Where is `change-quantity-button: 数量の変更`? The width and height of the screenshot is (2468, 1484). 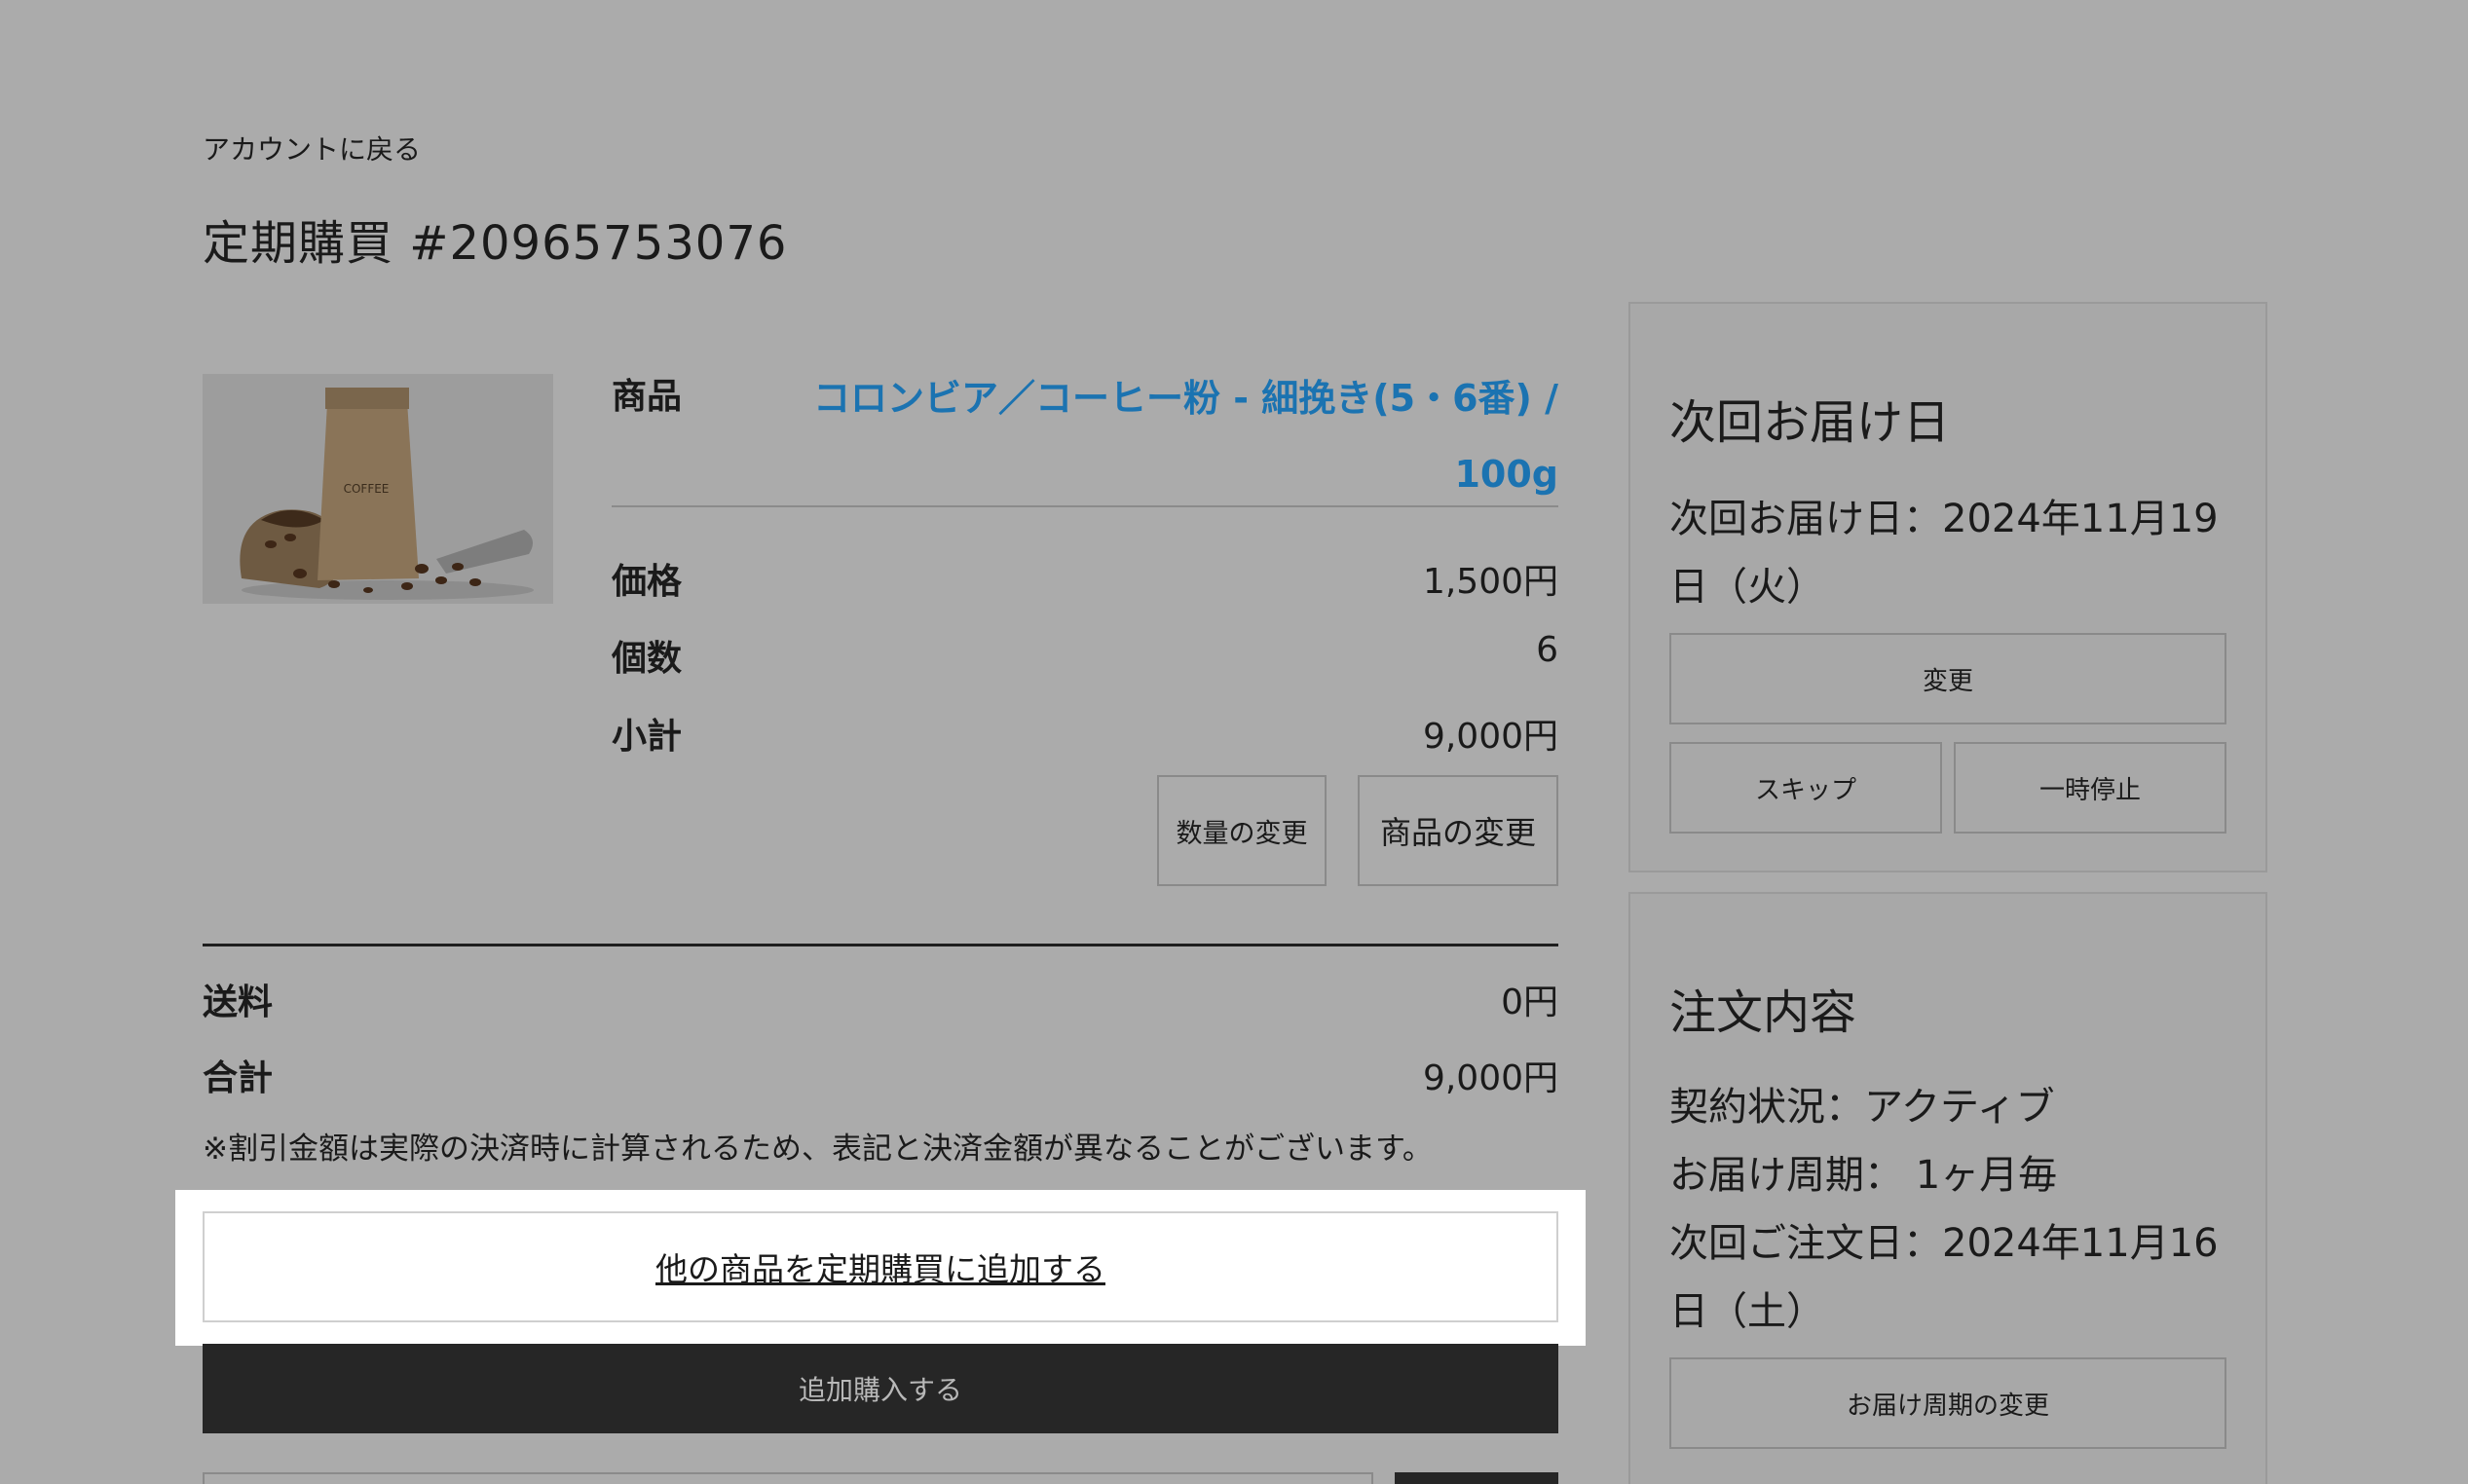 change-quantity-button: 数量の変更 is located at coordinates (1242, 830).